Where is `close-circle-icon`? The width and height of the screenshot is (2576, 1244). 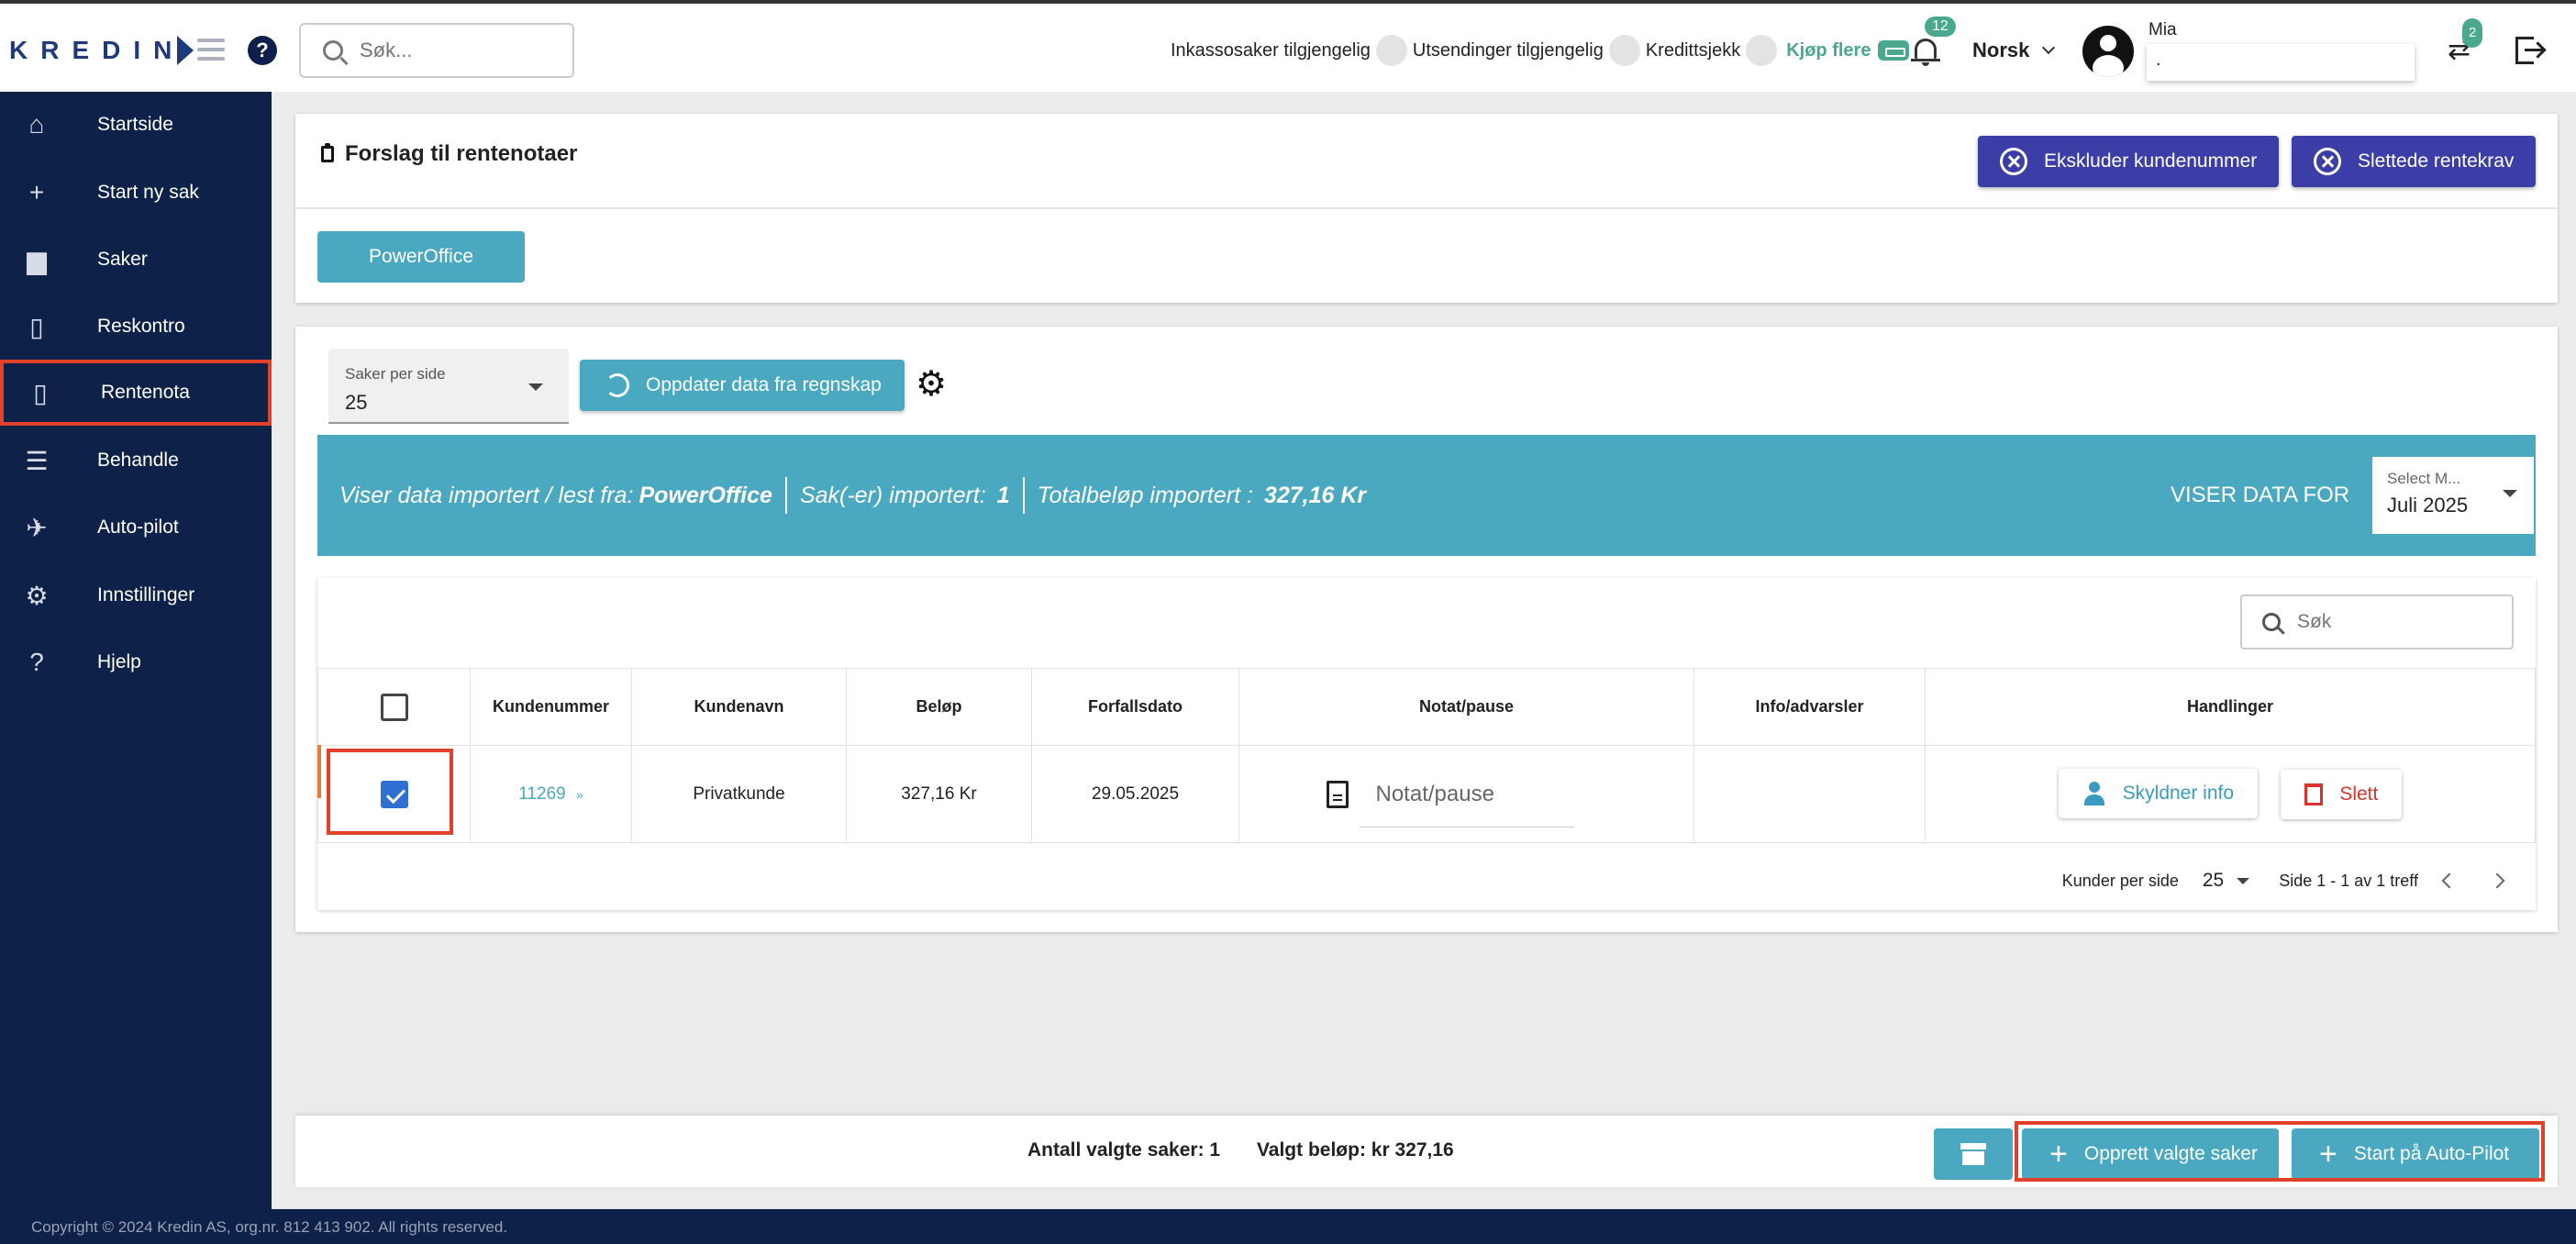 close-circle-icon is located at coordinates (2327, 161).